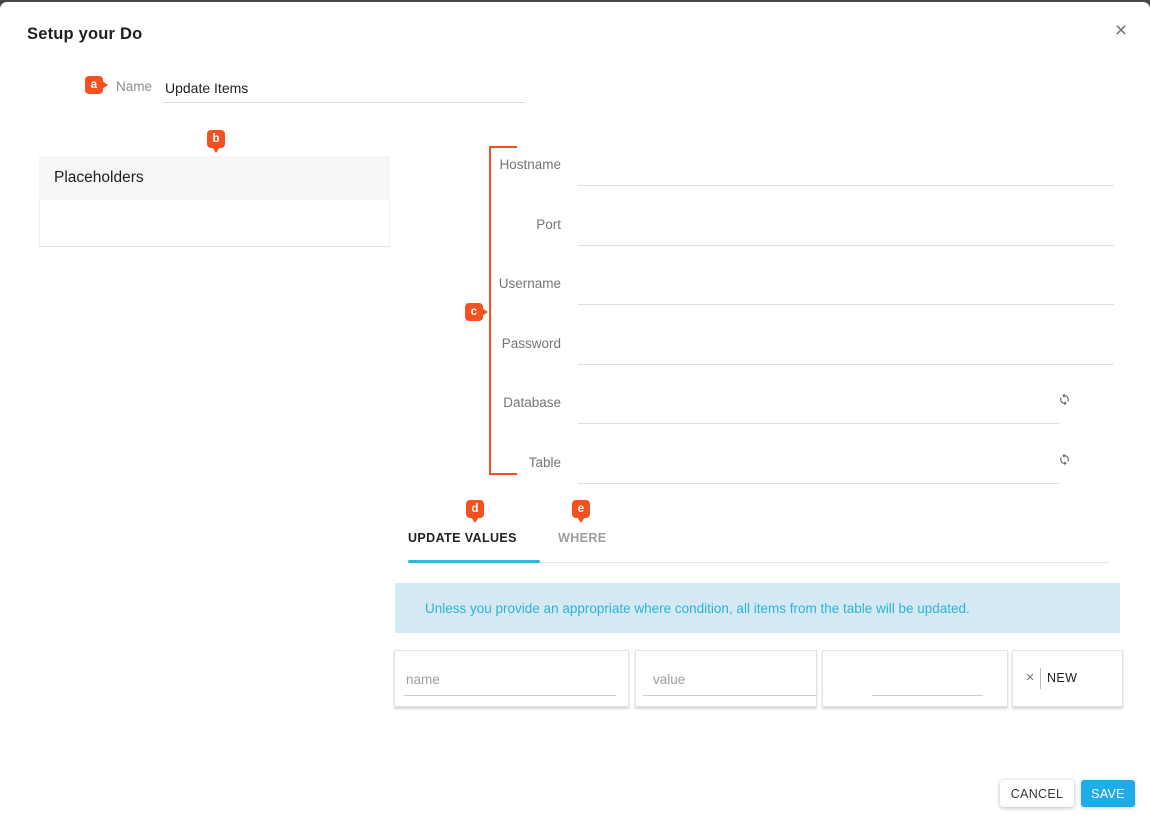 Image resolution: width=1150 pixels, height=816 pixels. I want to click on password-input, so click(846, 344).